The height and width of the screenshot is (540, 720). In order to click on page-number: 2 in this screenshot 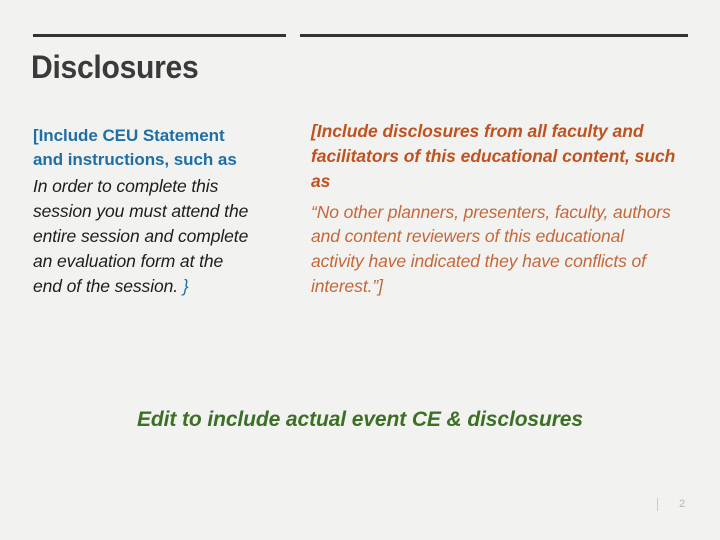, I will do `click(682, 504)`.